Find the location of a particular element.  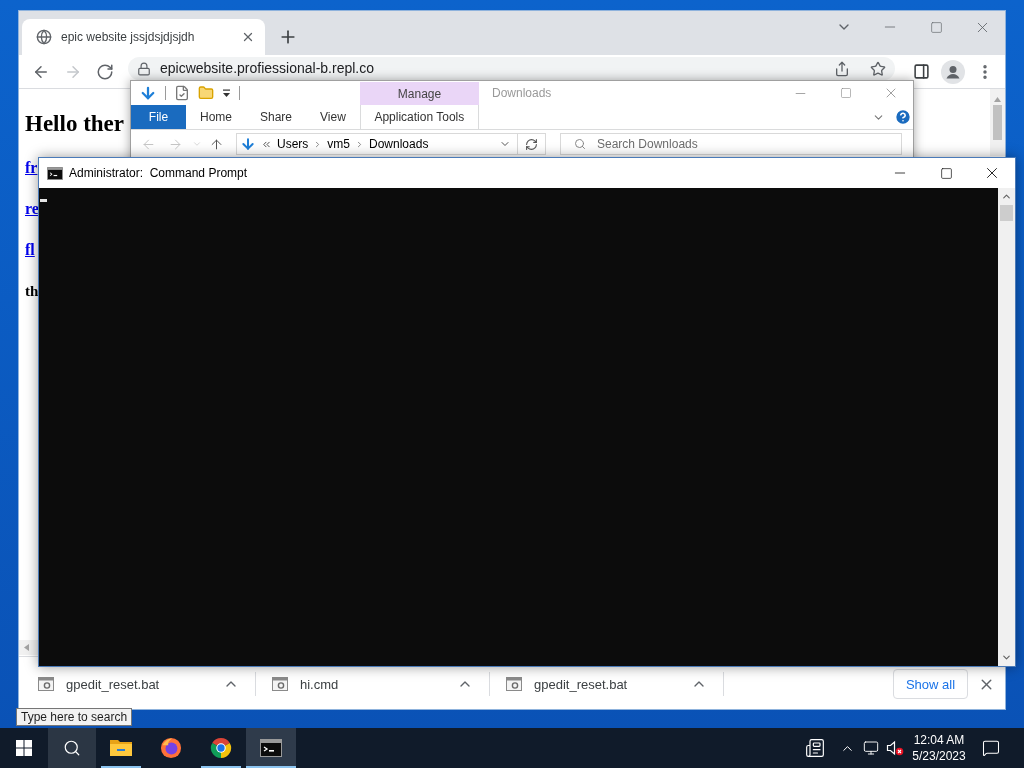

refresh-icon is located at coordinates (531, 144).